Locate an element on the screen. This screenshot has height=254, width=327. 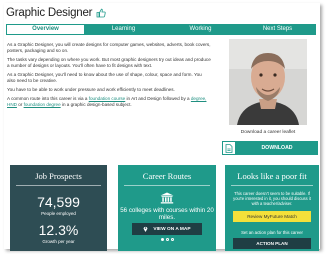
thumbs-up-icon is located at coordinates (101, 13).